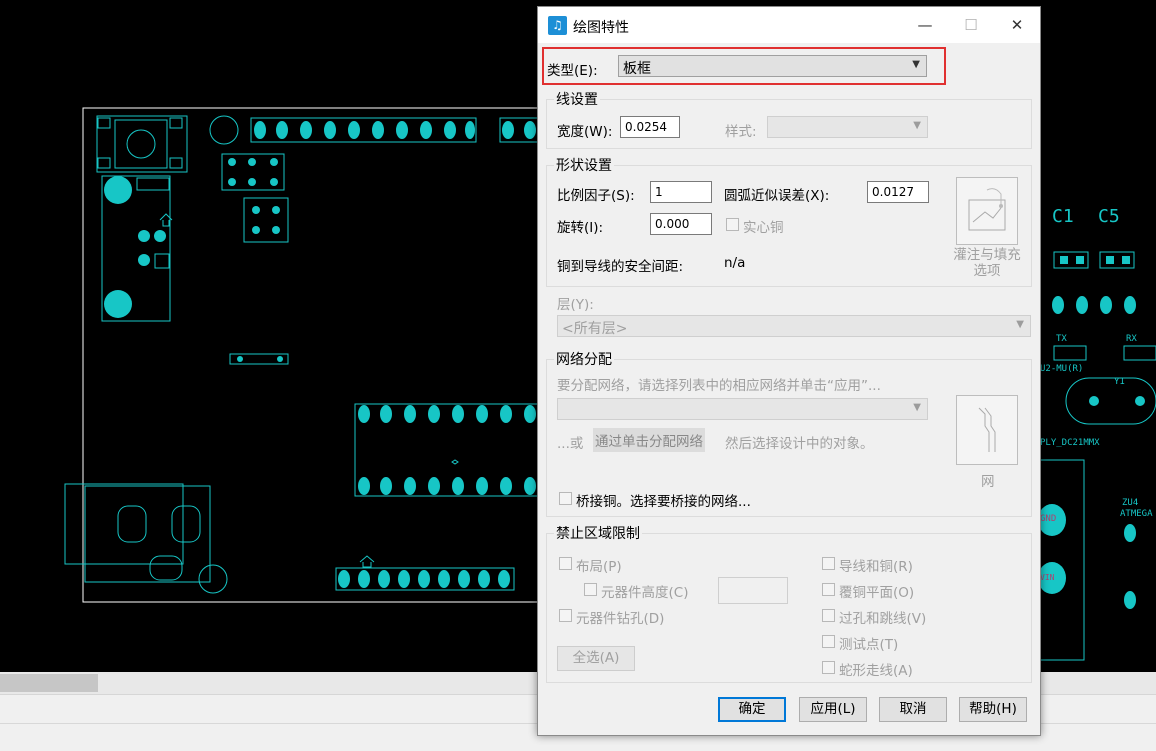 The width and height of the screenshot is (1156, 751). What do you see at coordinates (1048, 519) in the screenshot?
I see `pcb-label-gnd: GND` at bounding box center [1048, 519].